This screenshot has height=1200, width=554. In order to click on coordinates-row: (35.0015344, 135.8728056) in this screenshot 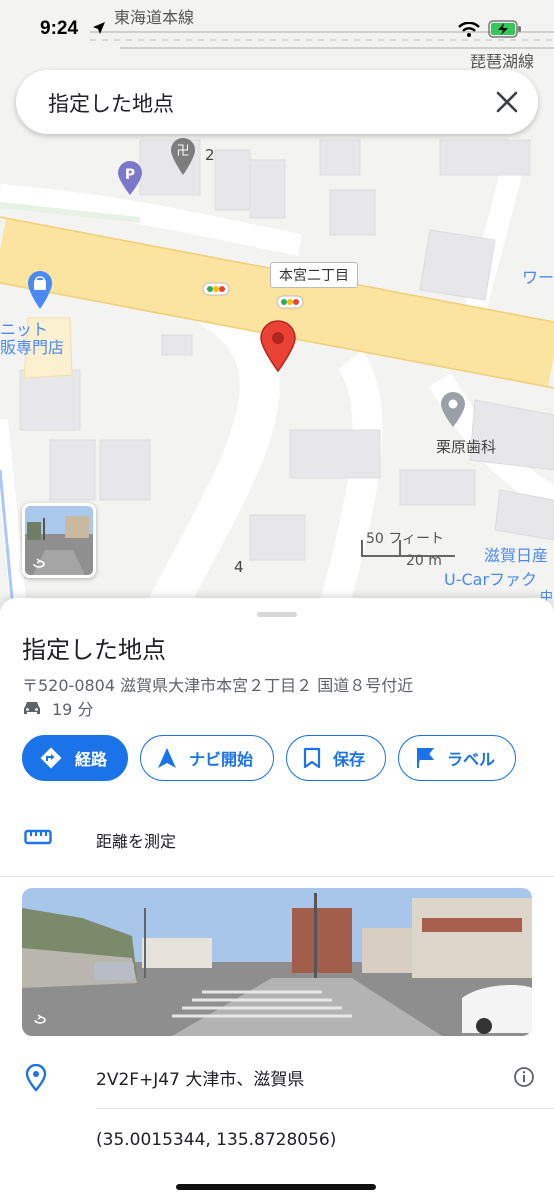, I will do `click(277, 1140)`.